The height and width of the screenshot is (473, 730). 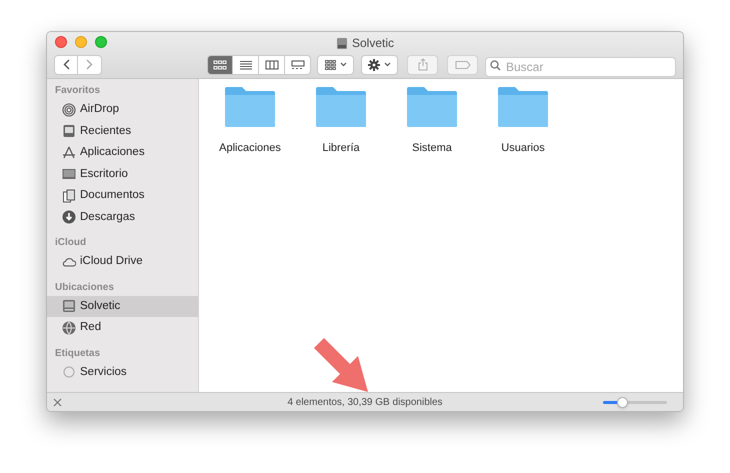 What do you see at coordinates (635, 402) in the screenshot?
I see `zoom-slider` at bounding box center [635, 402].